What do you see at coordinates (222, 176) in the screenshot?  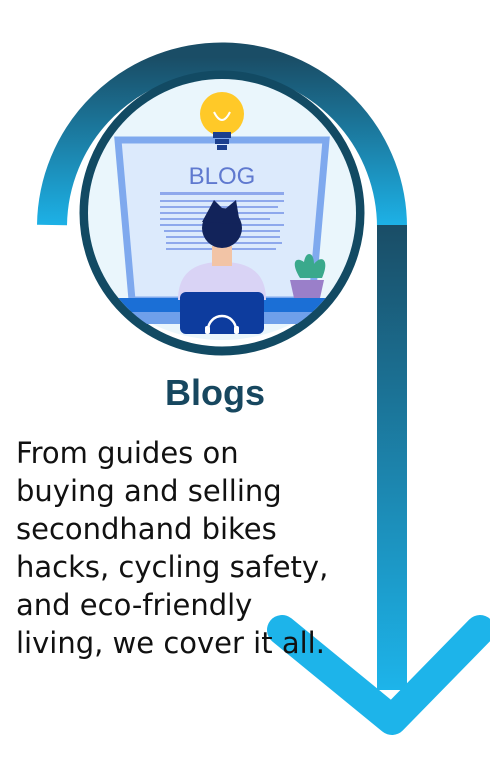 I see `screen-label: BLOG` at bounding box center [222, 176].